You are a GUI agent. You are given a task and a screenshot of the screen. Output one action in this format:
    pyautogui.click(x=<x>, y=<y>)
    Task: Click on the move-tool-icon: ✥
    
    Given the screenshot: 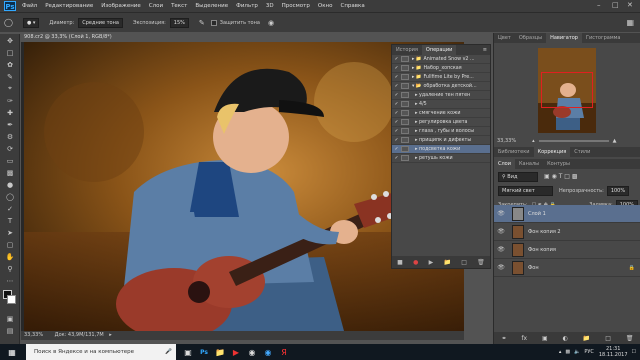 What is the action you would take?
    pyautogui.click(x=10, y=40)
    